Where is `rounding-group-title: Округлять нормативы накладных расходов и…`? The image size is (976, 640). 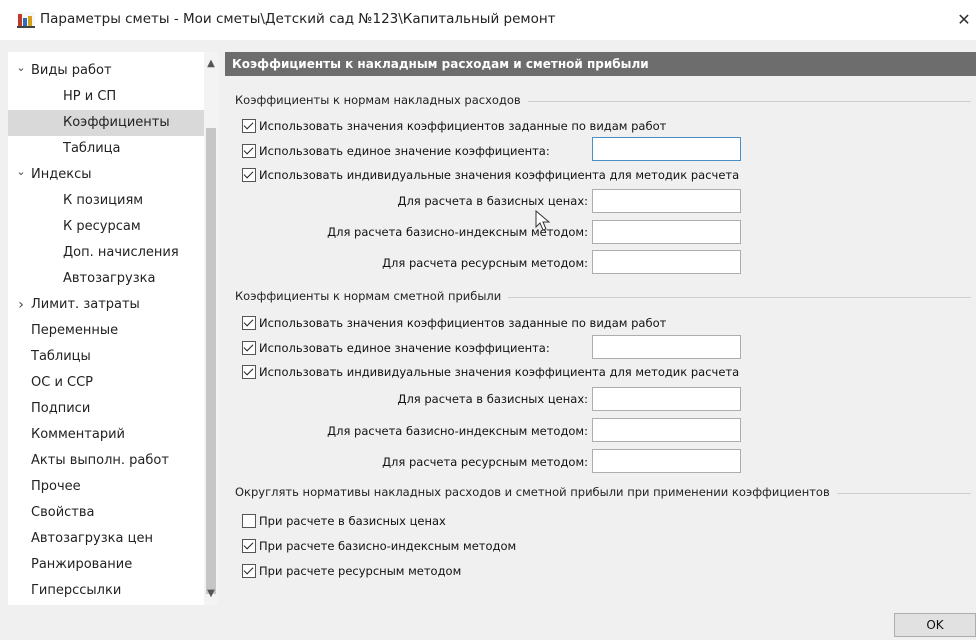
rounding-group-title: Округлять нормативы накладных расходов и… is located at coordinates (536, 492).